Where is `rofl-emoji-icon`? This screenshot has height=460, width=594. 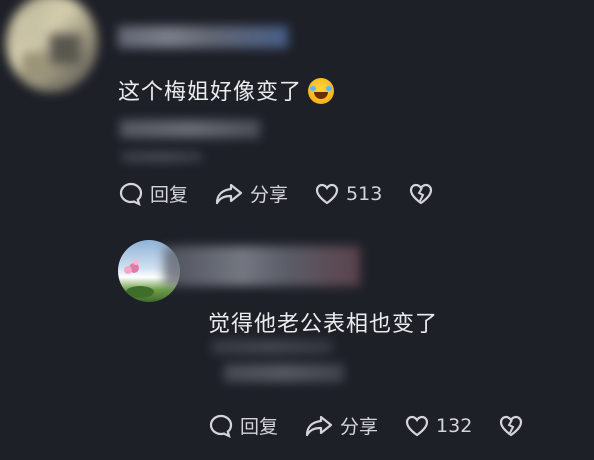 rofl-emoji-icon is located at coordinates (321, 91).